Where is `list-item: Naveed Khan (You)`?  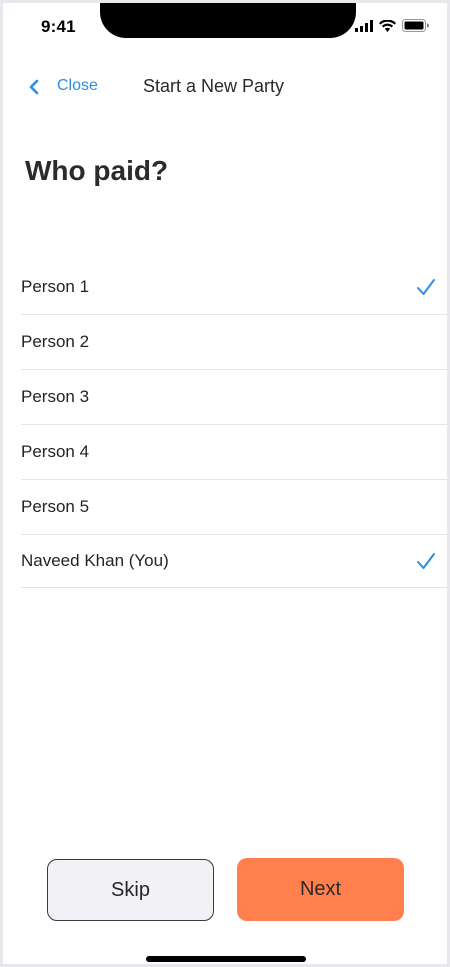 list-item: Naveed Khan (You) is located at coordinates (234, 561).